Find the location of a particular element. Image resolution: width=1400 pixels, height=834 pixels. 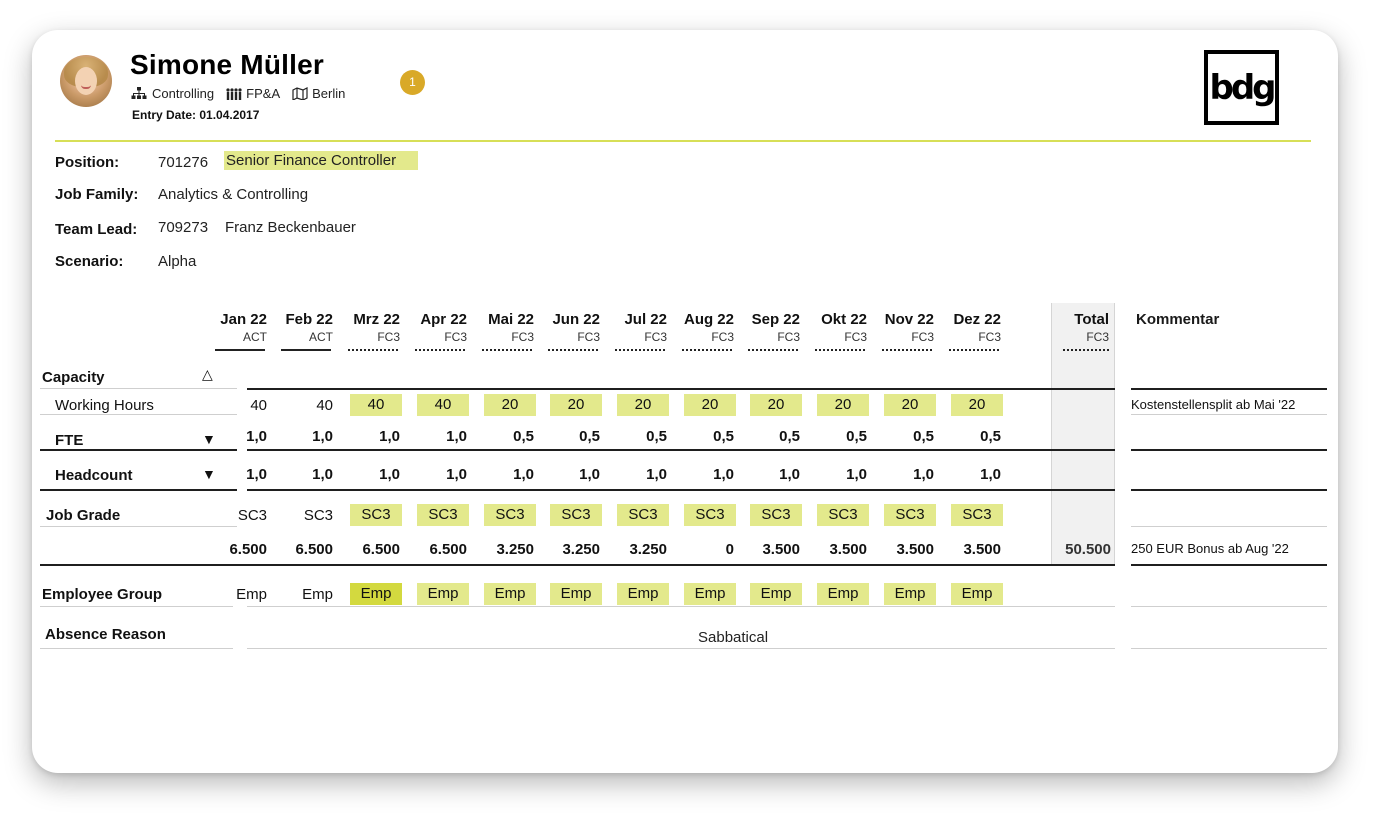

working-hours-label: Working Hours is located at coordinates (104, 405).